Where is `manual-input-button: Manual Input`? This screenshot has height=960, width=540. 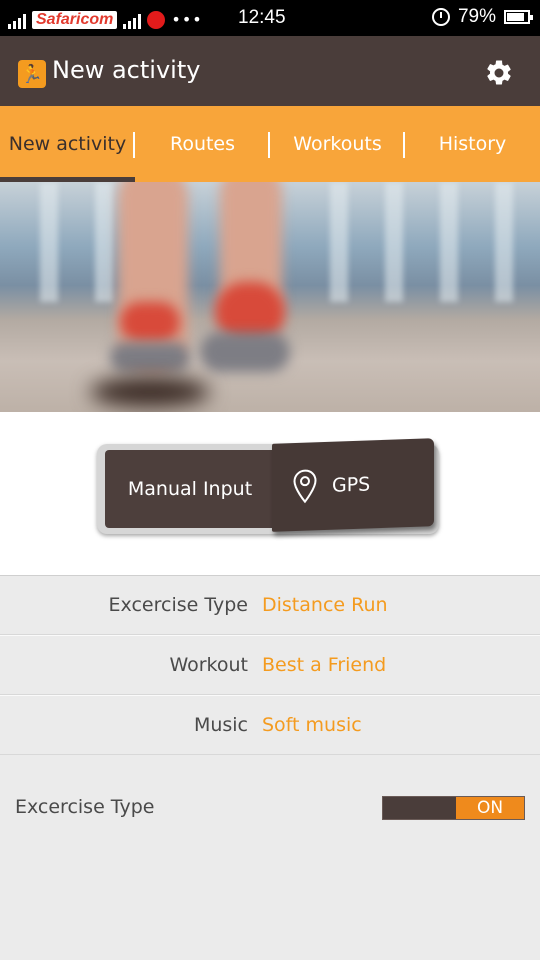
manual-input-button: Manual Input is located at coordinates (190, 489).